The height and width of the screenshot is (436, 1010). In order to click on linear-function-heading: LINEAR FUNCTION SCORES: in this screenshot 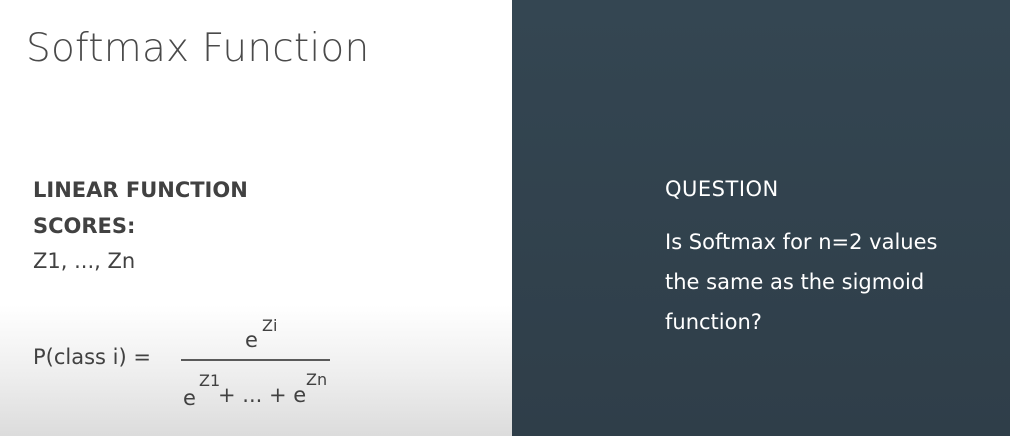, I will do `click(140, 208)`.